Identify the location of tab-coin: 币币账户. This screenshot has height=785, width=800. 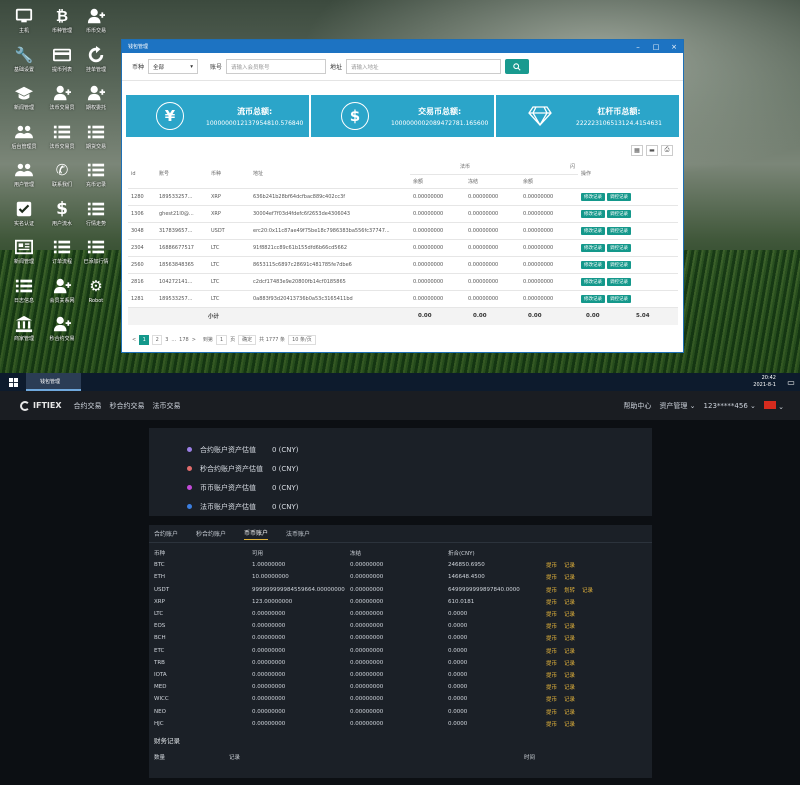
(256, 534).